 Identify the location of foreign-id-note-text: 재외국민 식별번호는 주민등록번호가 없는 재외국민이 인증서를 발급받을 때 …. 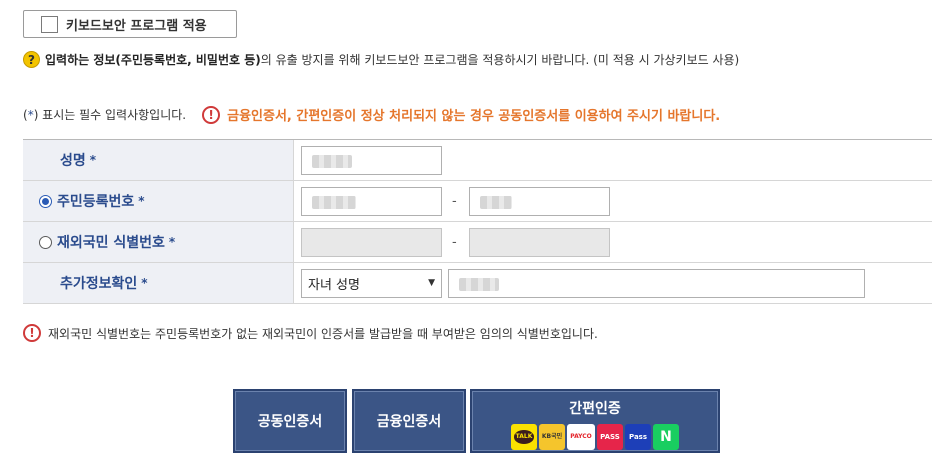
(323, 333).